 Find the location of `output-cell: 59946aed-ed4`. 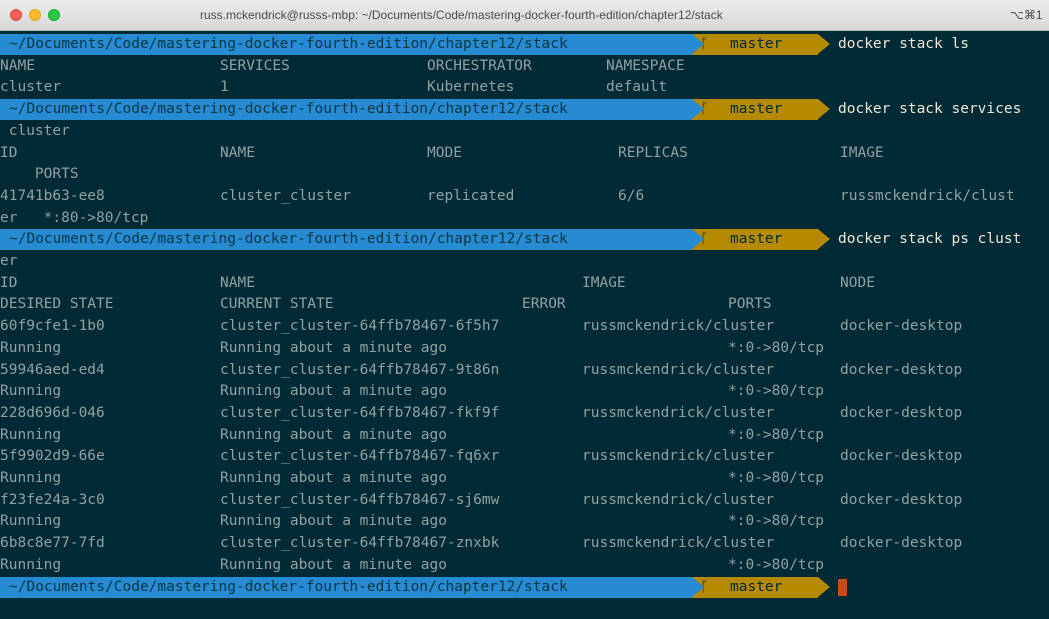

output-cell: 59946aed-ed4 is located at coordinates (52, 369).